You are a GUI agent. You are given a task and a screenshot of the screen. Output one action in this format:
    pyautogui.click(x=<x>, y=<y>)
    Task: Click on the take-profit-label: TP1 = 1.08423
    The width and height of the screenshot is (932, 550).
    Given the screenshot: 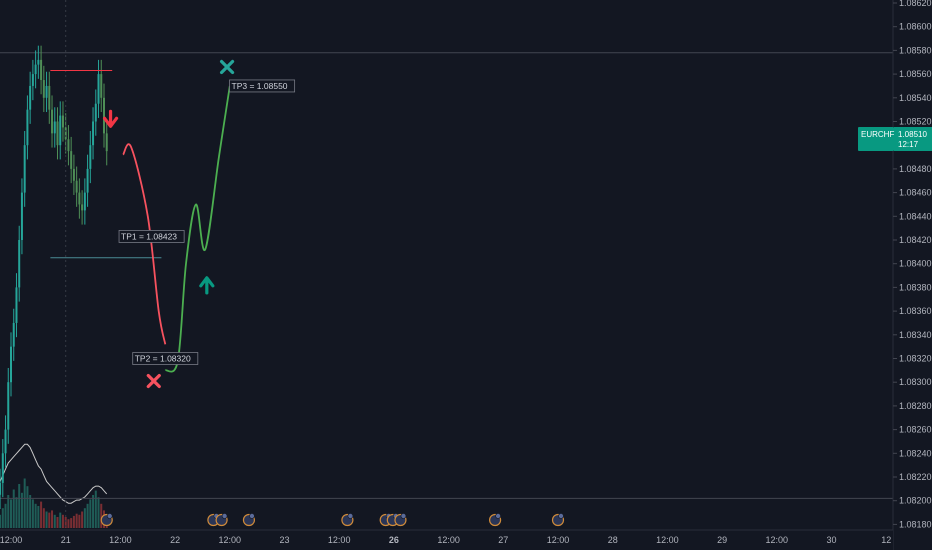 What is the action you would take?
    pyautogui.click(x=149, y=236)
    